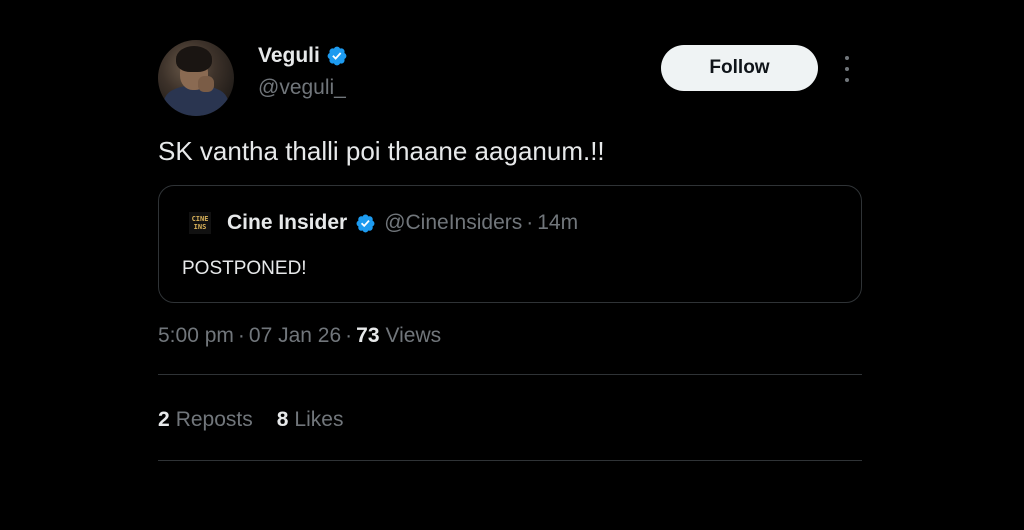 This screenshot has height=530, width=1024. Describe the element at coordinates (319, 419) in the screenshot. I see `likes-label: Likes` at that location.